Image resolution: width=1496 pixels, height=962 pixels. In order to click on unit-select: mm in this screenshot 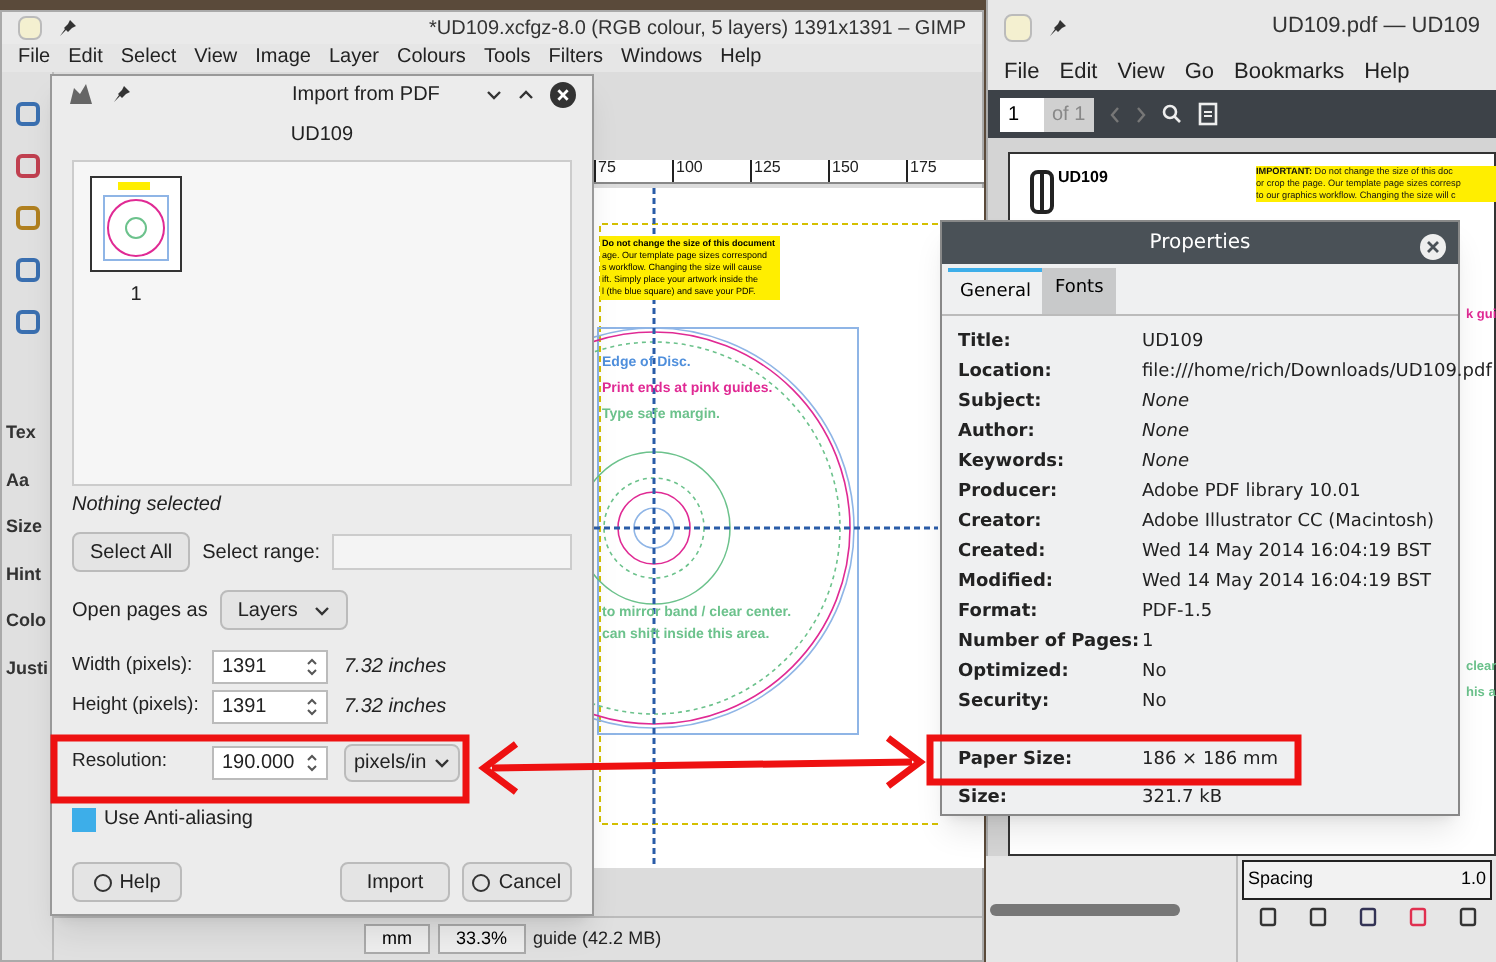, I will do `click(397, 939)`.